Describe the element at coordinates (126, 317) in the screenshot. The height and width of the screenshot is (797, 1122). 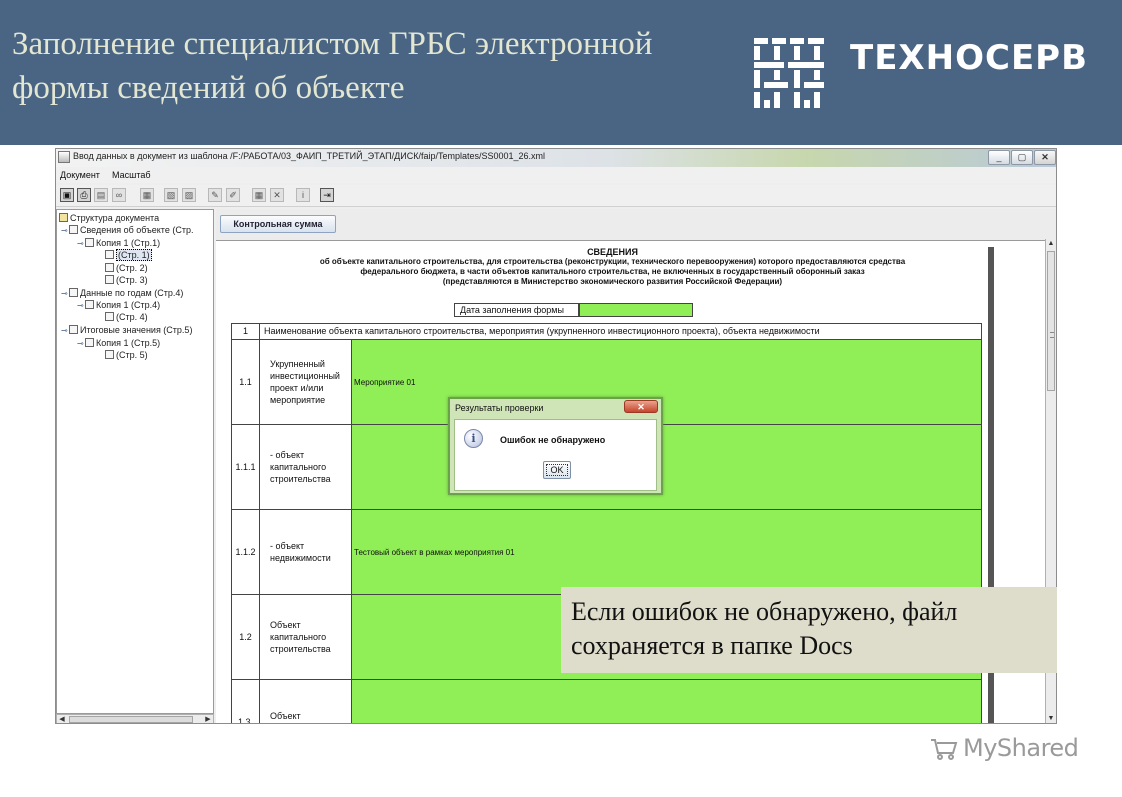
I see `tree-item-page-4: (Стр. 4)` at that location.